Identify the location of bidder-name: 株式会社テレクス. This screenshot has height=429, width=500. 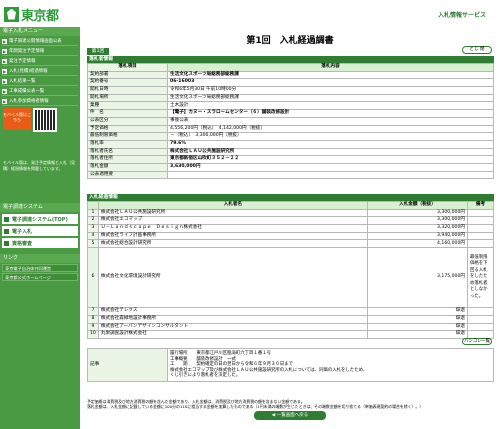
(233, 311).